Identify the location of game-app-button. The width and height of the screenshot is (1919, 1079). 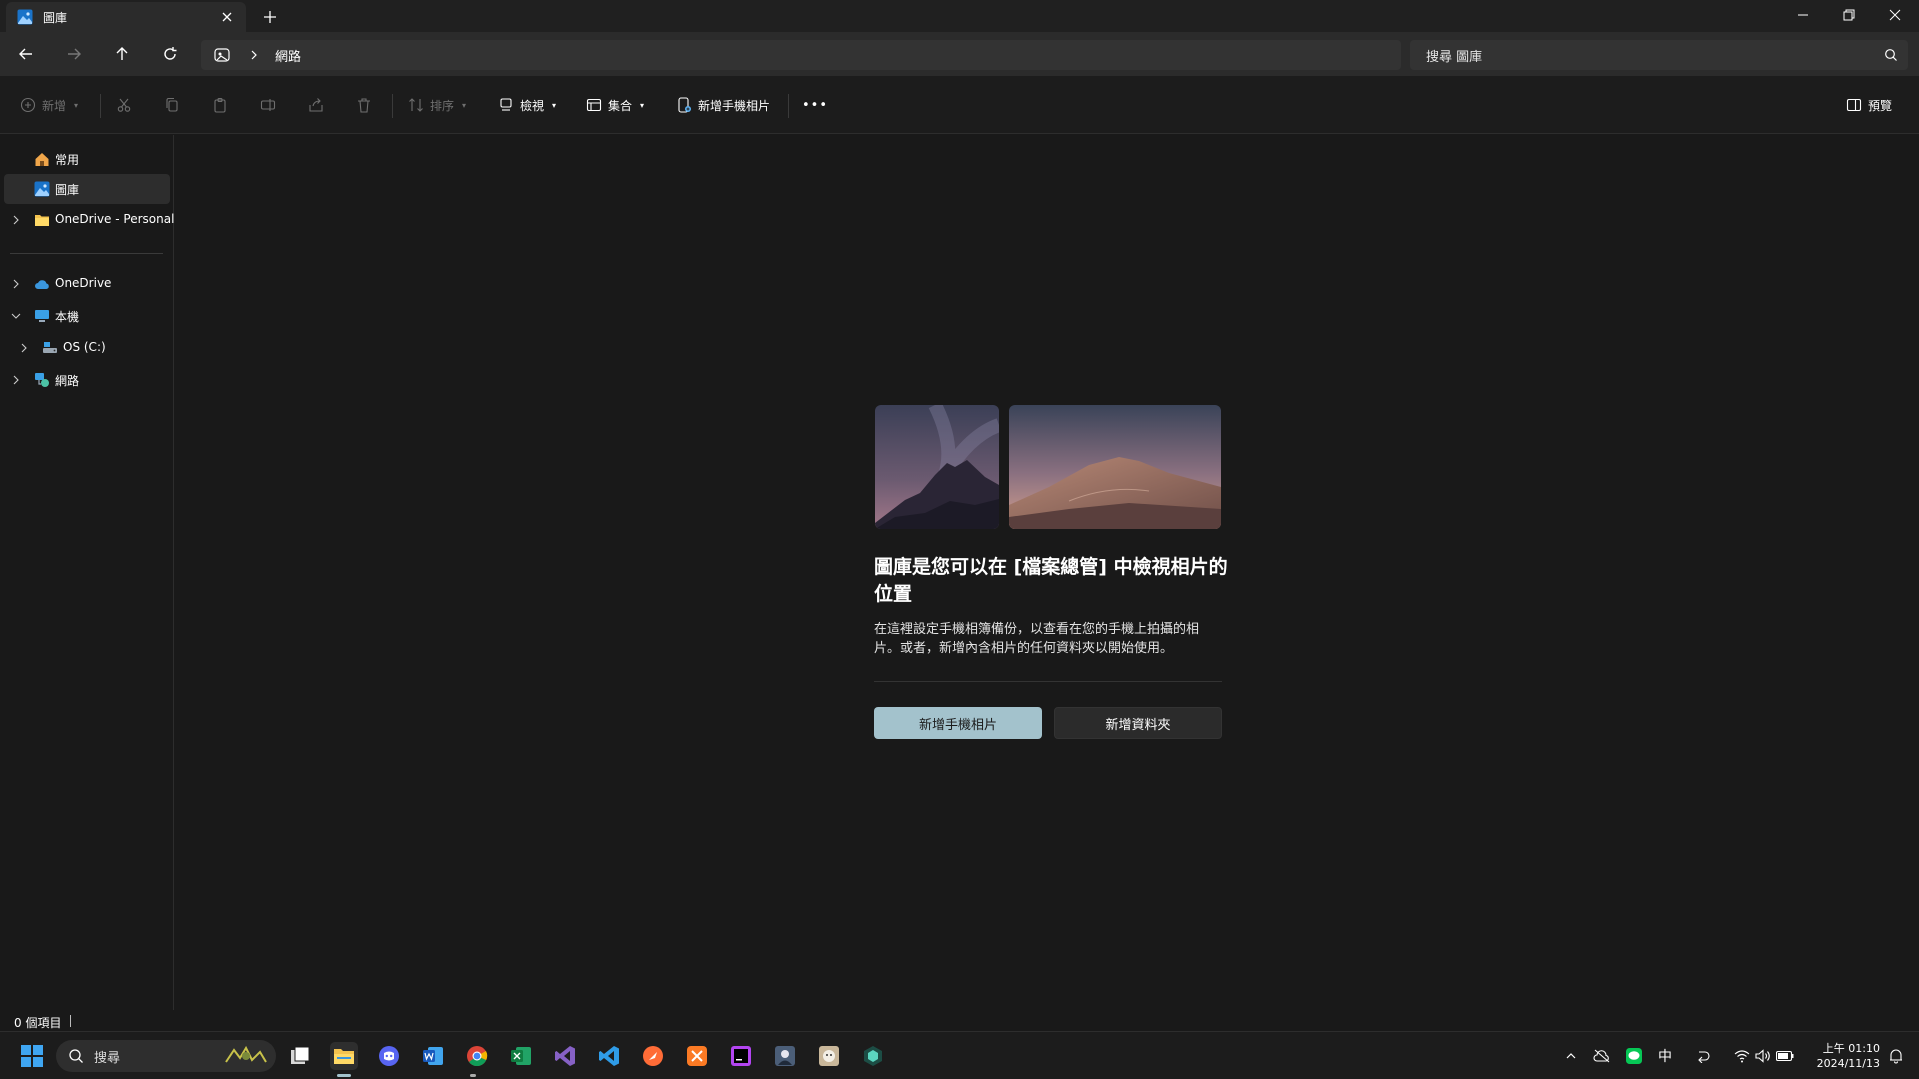
(785, 1056).